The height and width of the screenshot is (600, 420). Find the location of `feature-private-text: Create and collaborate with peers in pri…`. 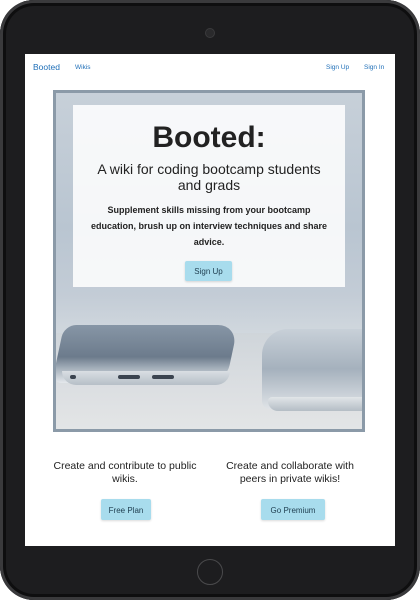

feature-private-text: Create and collaborate with peers in pri… is located at coordinates (290, 472).